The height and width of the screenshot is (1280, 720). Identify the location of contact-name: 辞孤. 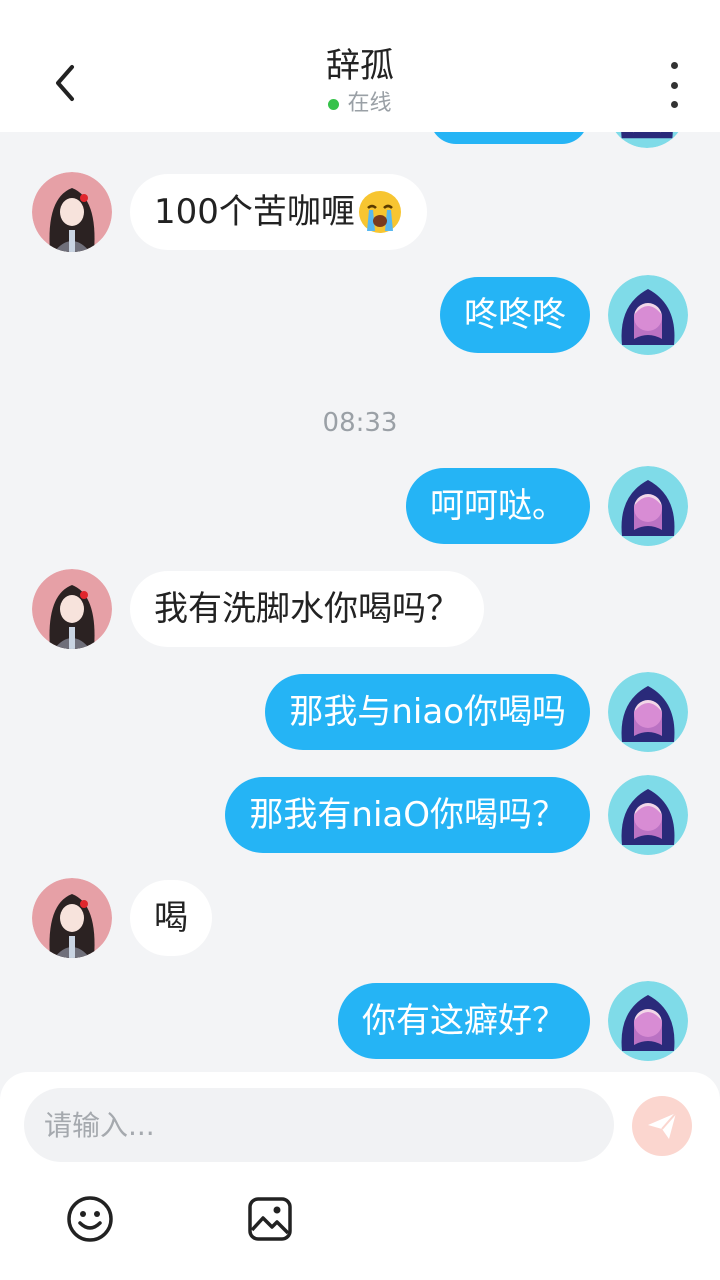
(360, 66).